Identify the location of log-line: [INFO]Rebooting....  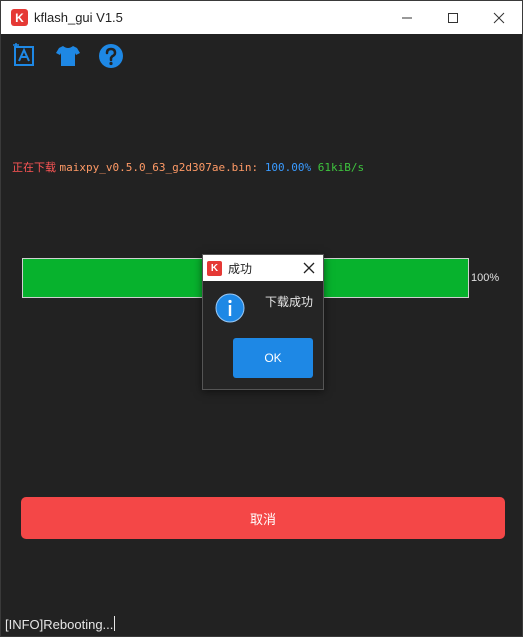
(60, 624).